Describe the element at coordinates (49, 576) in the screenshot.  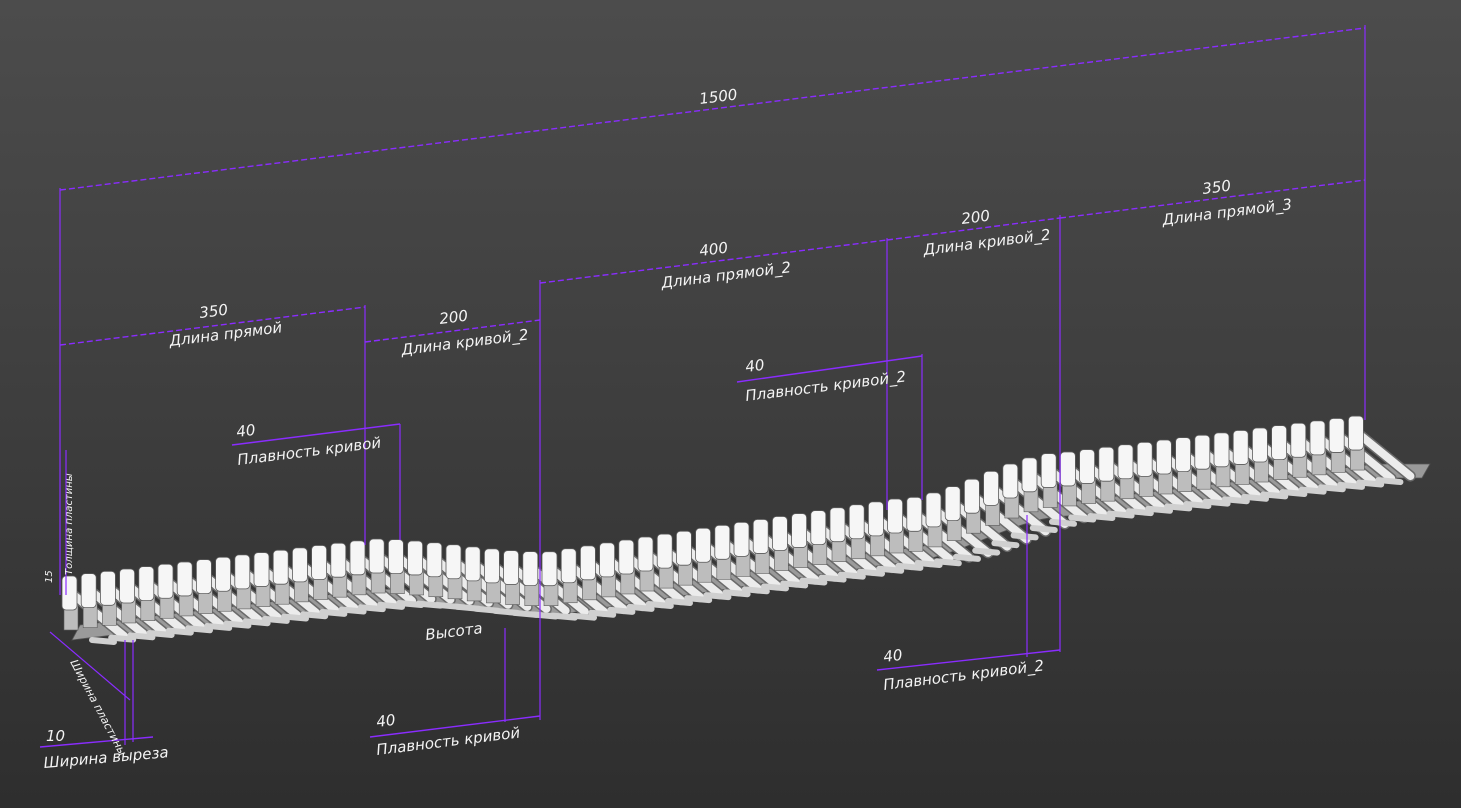
I see `dimension-value: 15` at that location.